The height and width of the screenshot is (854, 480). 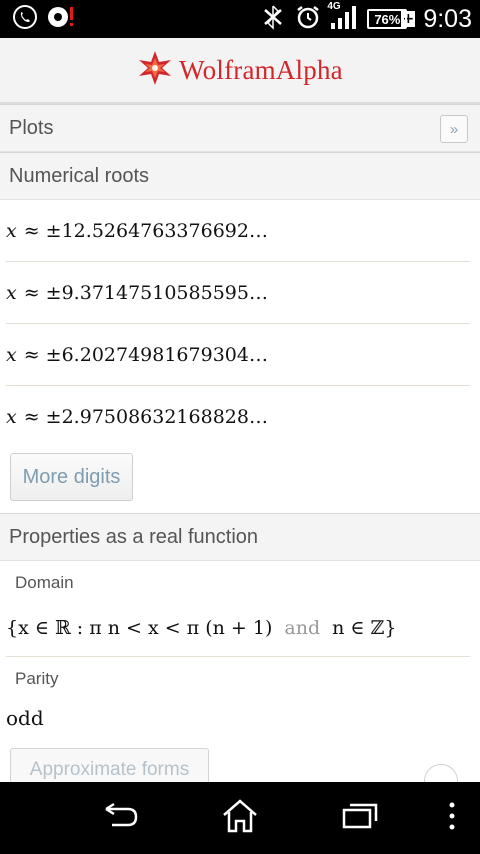 I want to click on home-button, so click(x=240, y=818).